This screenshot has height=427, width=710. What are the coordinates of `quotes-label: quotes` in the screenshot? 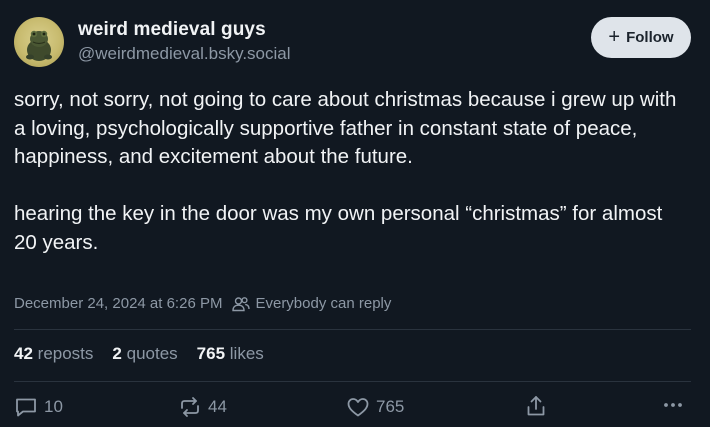 It's located at (152, 353).